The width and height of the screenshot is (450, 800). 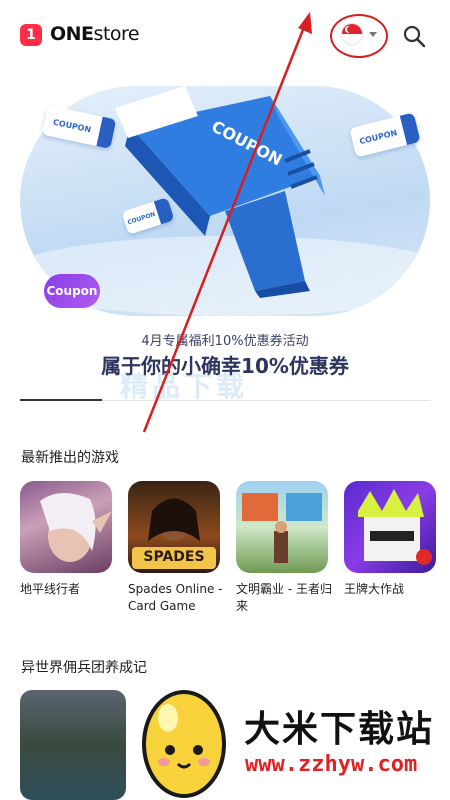 What do you see at coordinates (70, 457) in the screenshot?
I see `section-title-new-games: 最新推出的游戏` at bounding box center [70, 457].